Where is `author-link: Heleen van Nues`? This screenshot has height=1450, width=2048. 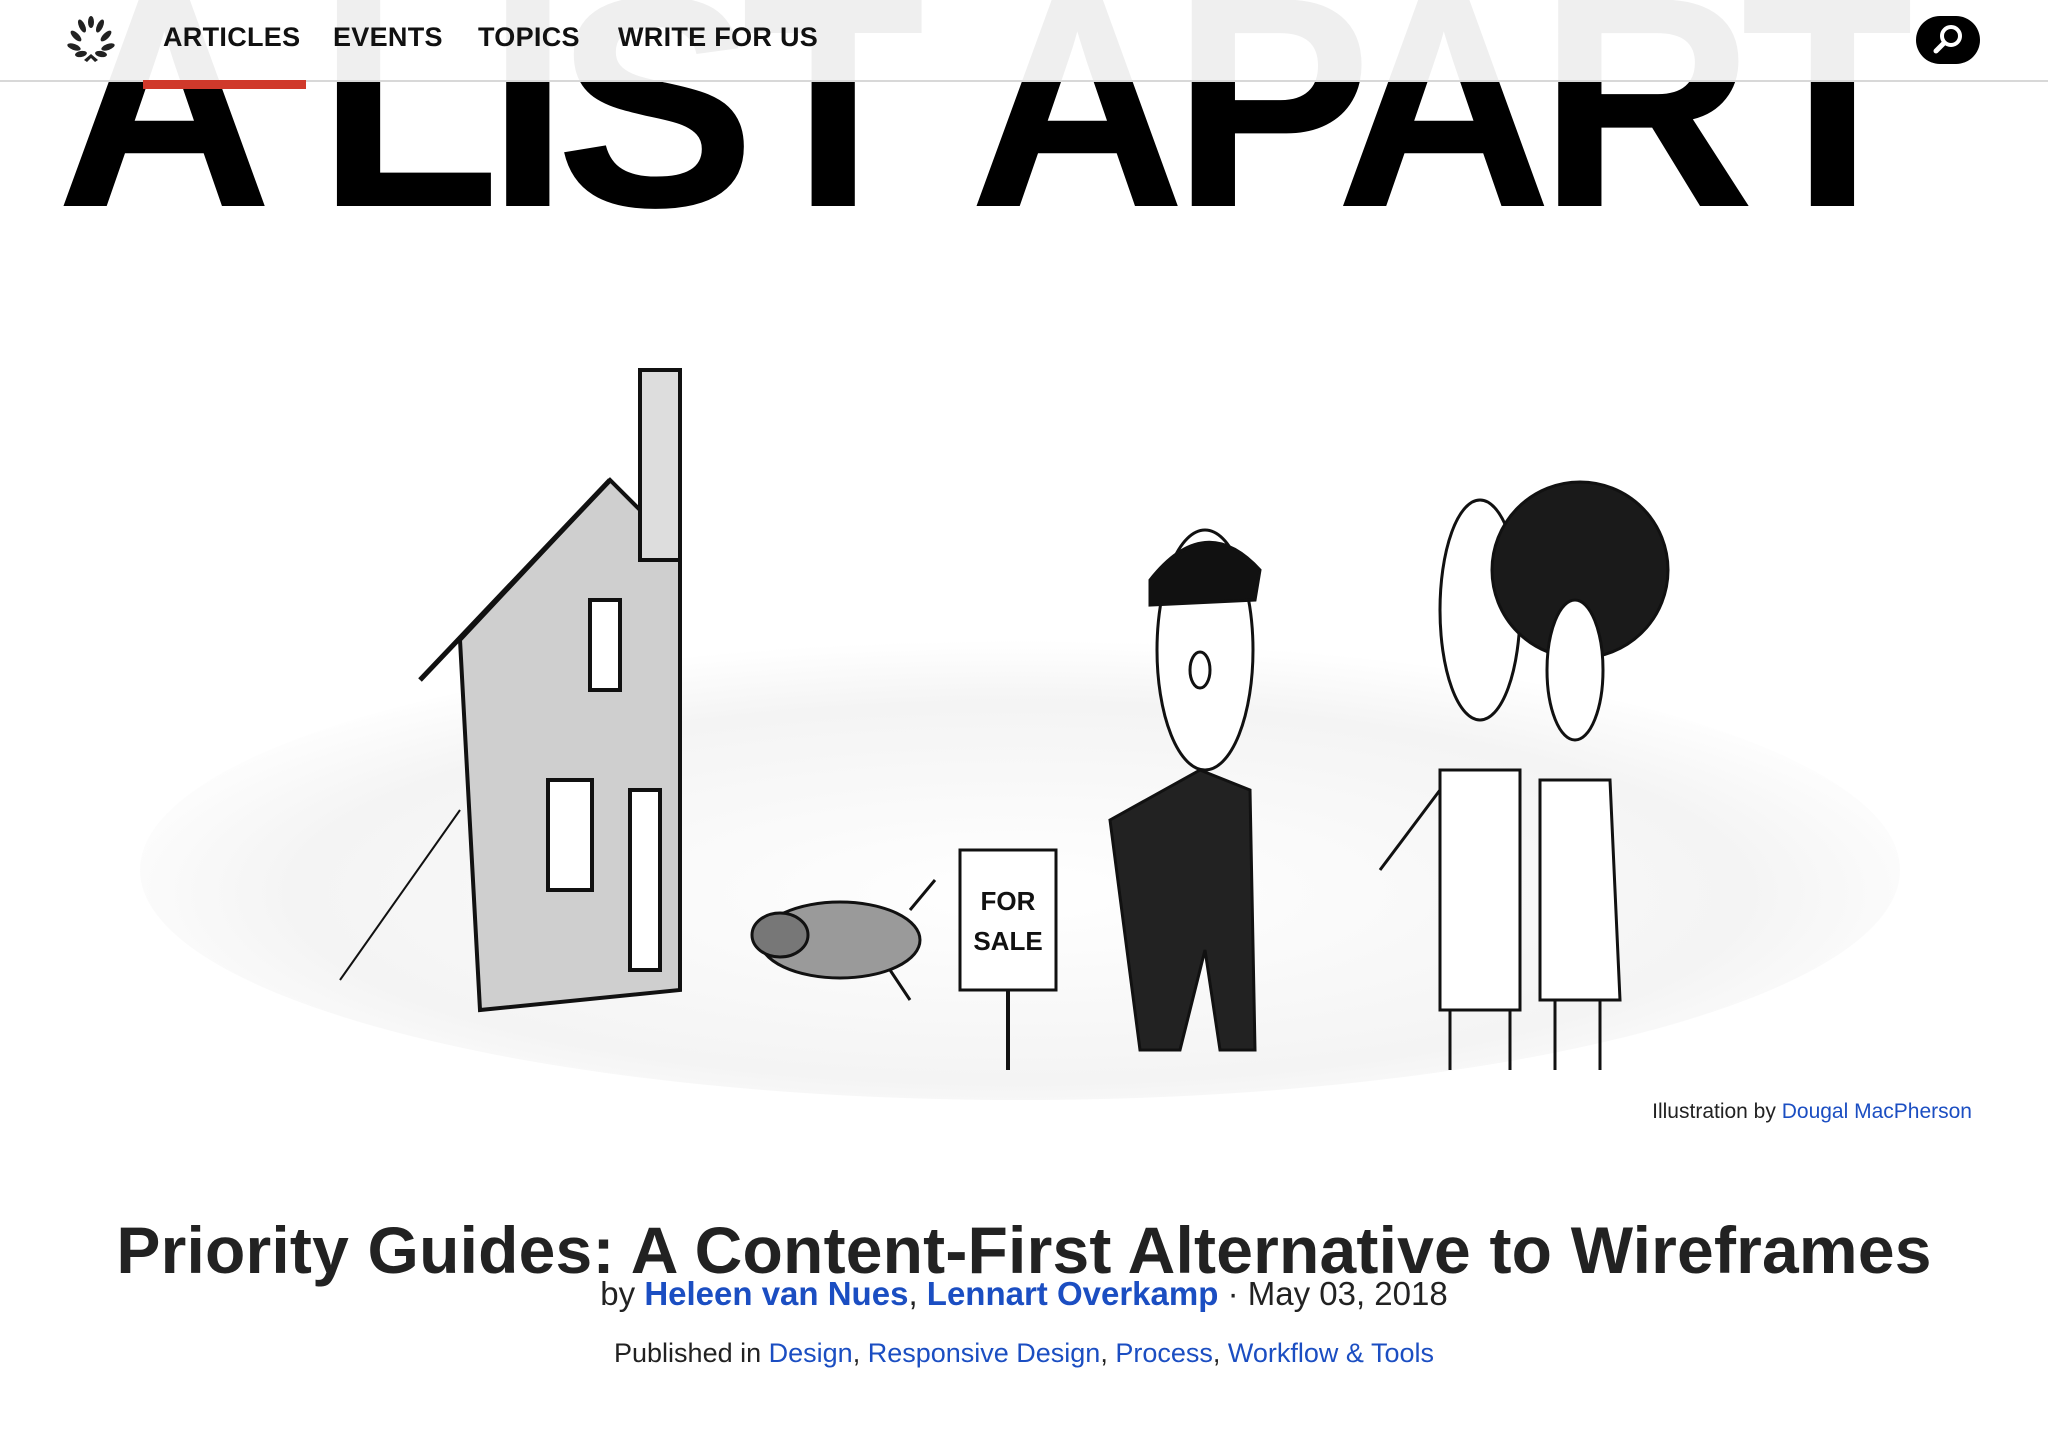
author-link: Heleen van Nues is located at coordinates (776, 1293).